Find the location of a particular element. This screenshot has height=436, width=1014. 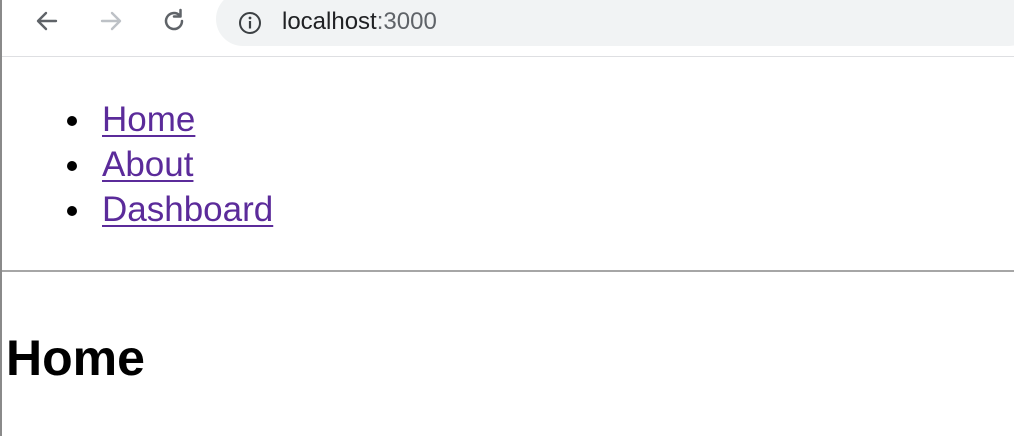

nav-link-about: About is located at coordinates (147, 164).